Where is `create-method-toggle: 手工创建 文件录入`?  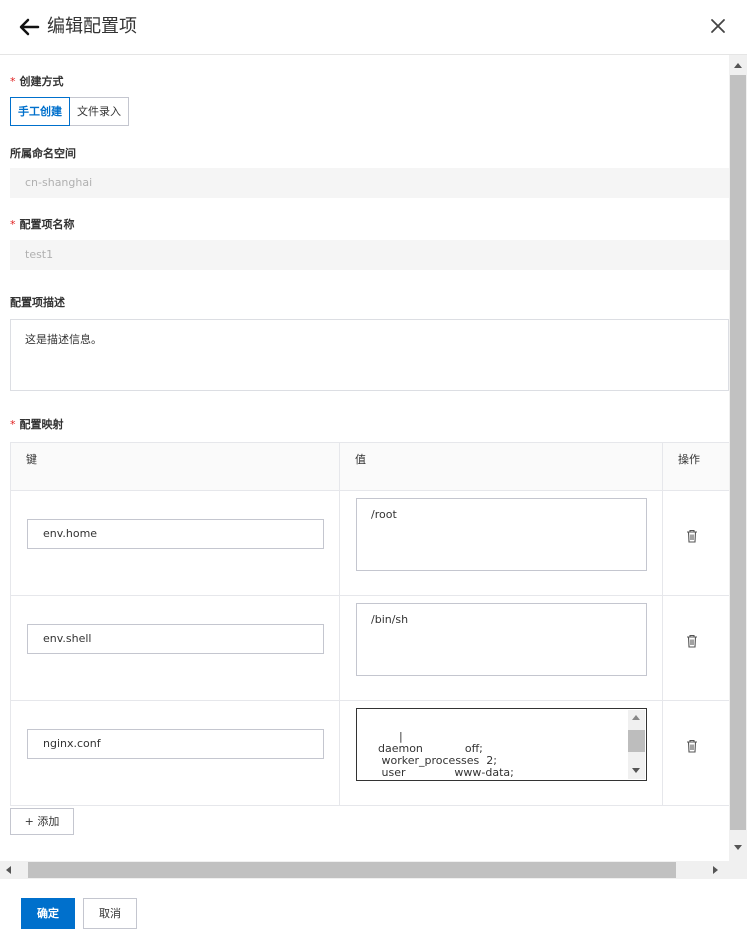 create-method-toggle: 手工创建 文件录入 is located at coordinates (69, 111).